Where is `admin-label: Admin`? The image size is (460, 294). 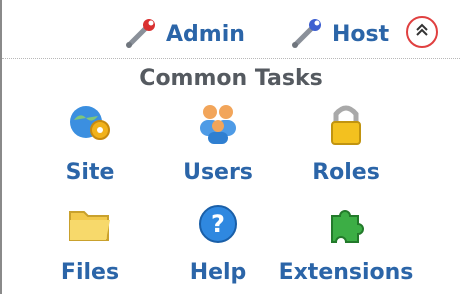 admin-label: Admin is located at coordinates (205, 34).